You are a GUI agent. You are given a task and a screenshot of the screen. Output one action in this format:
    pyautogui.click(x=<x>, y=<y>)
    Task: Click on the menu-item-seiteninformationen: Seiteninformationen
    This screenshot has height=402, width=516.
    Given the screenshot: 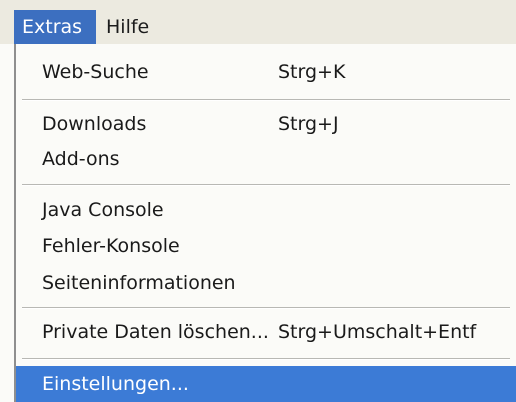 What is the action you would take?
    pyautogui.click(x=266, y=283)
    